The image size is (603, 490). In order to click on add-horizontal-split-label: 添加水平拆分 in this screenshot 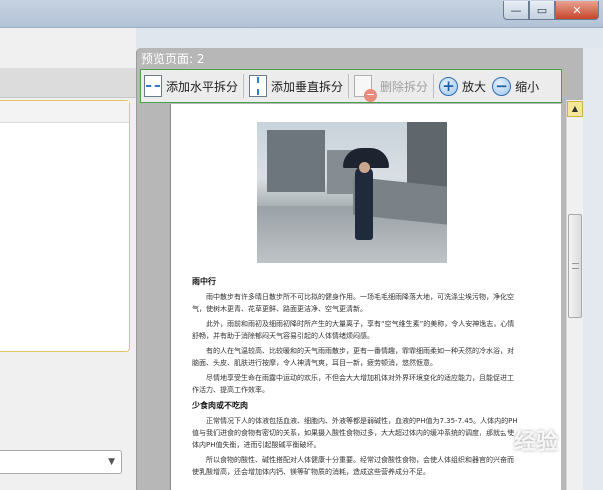, I will do `click(202, 86)`.